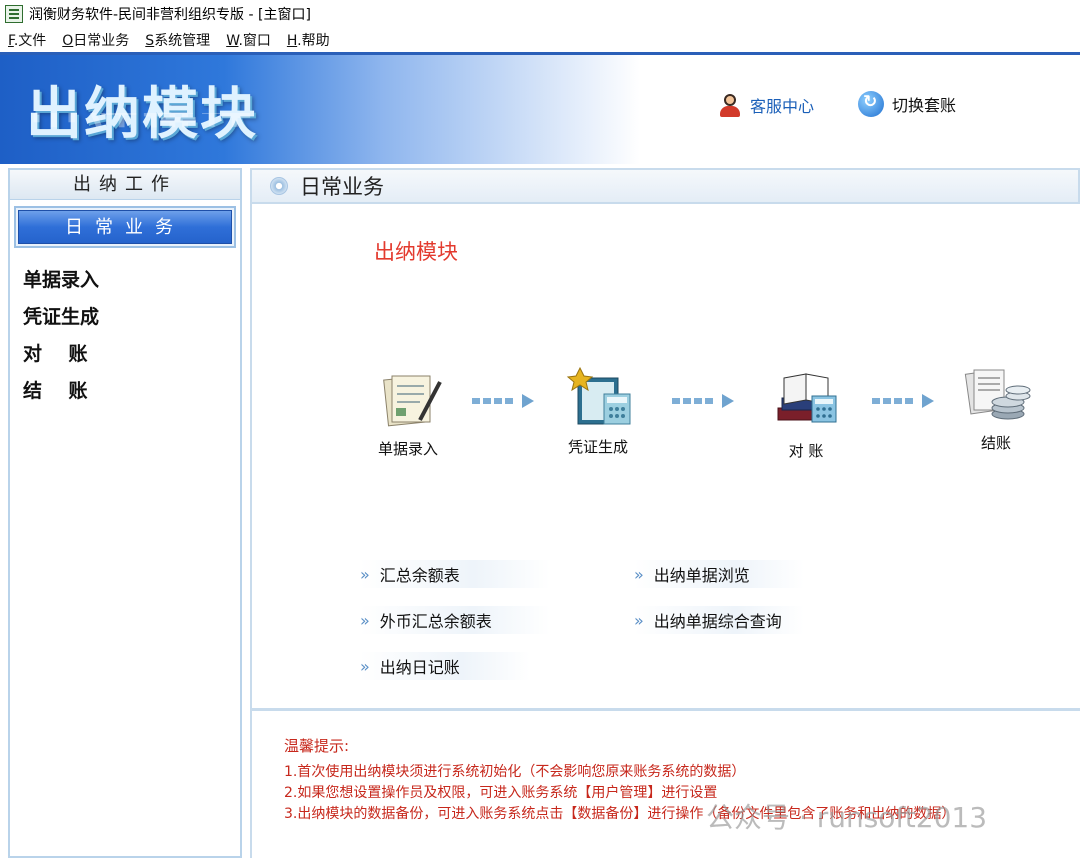  What do you see at coordinates (317, 746) in the screenshot?
I see `tips-title: 温馨提示:` at bounding box center [317, 746].